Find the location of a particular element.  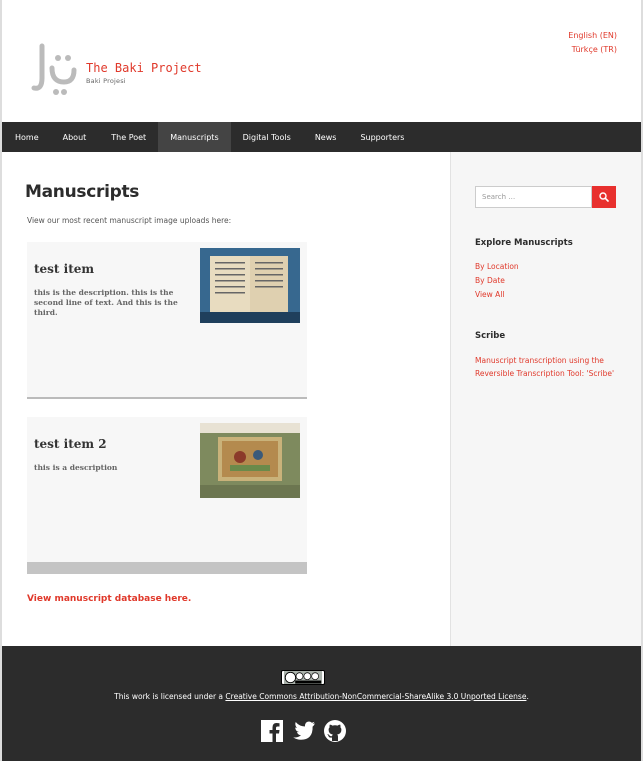

baki-logo is located at coordinates (54, 68).